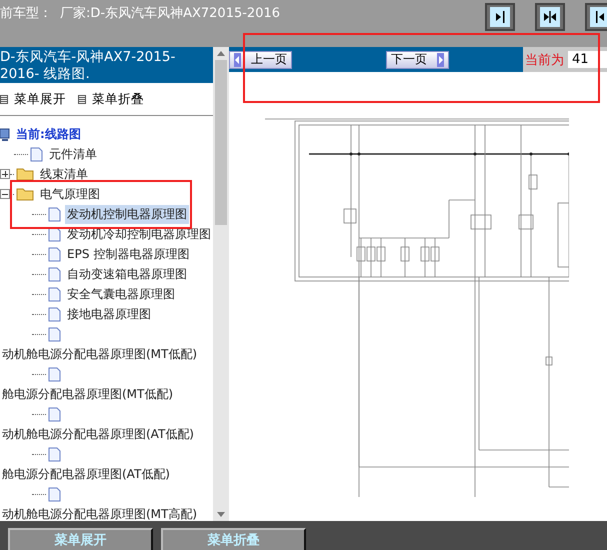 This screenshot has width=607, height=550. I want to click on expand-toggle, so click(5, 174).